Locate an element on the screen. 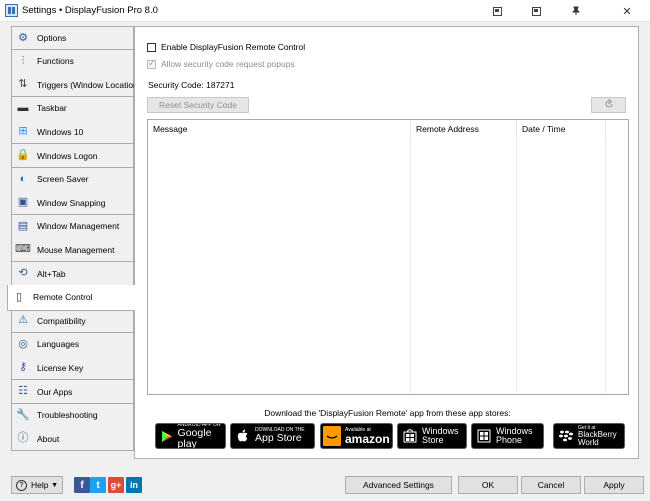  window-snapping-icon: ▣ is located at coordinates (23, 202).